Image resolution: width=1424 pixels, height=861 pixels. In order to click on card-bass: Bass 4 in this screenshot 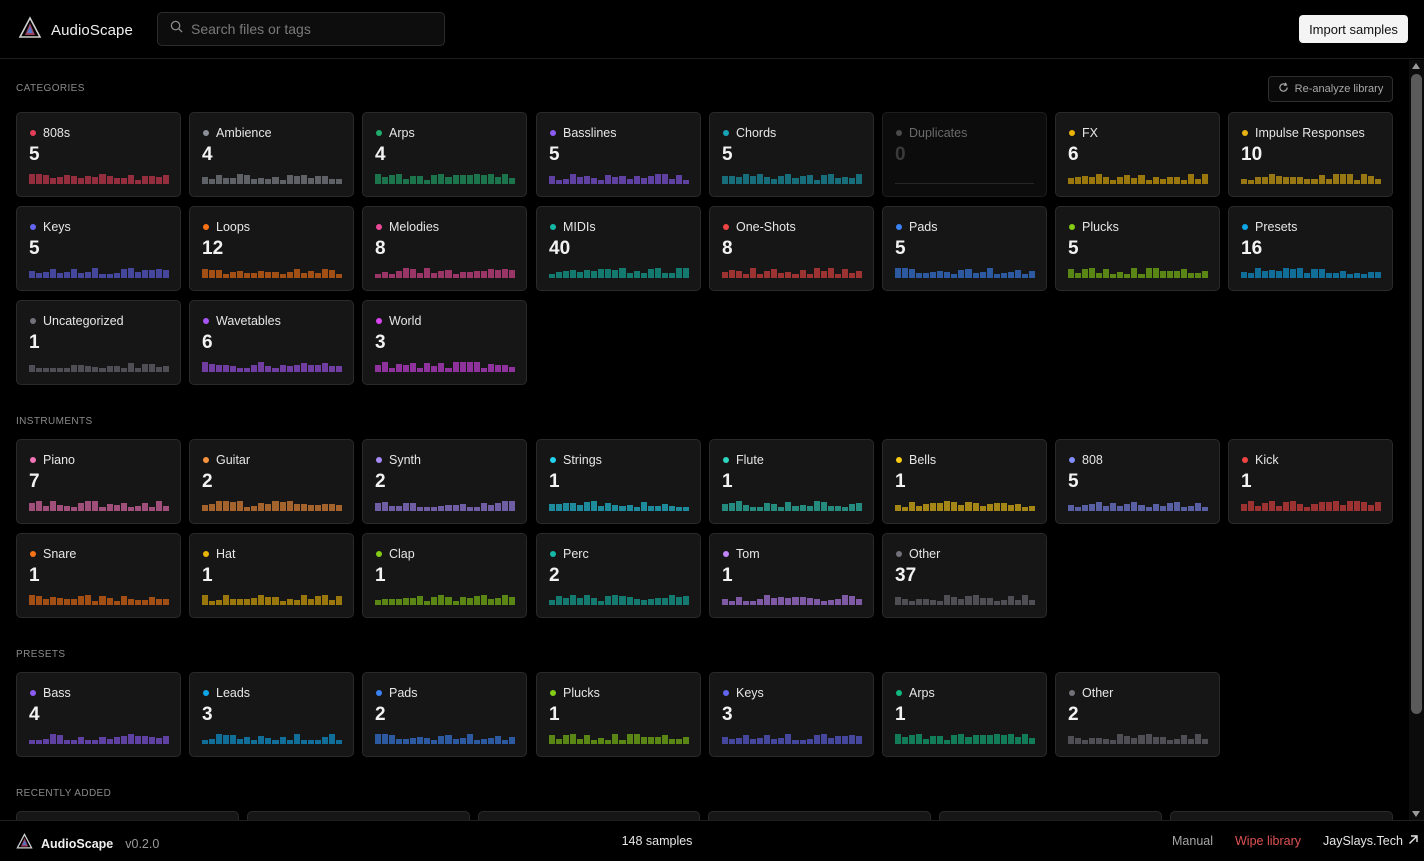, I will do `click(98, 714)`.